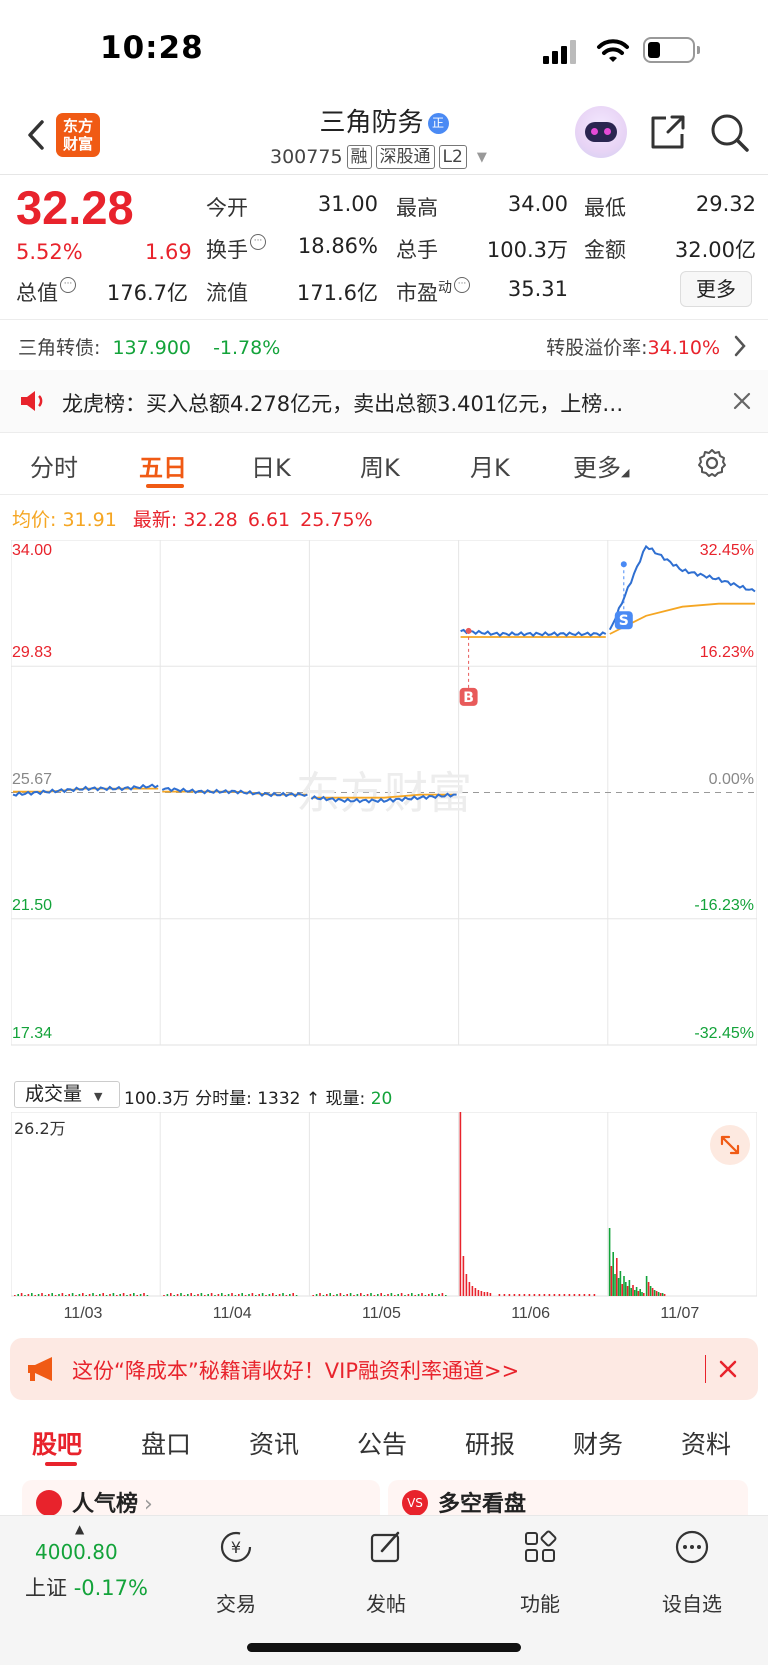 The image size is (768, 1665). Describe the element at coordinates (385, 1498) in the screenshot. I see `card-row: 人气榜 › 多空看盘 VS` at that location.